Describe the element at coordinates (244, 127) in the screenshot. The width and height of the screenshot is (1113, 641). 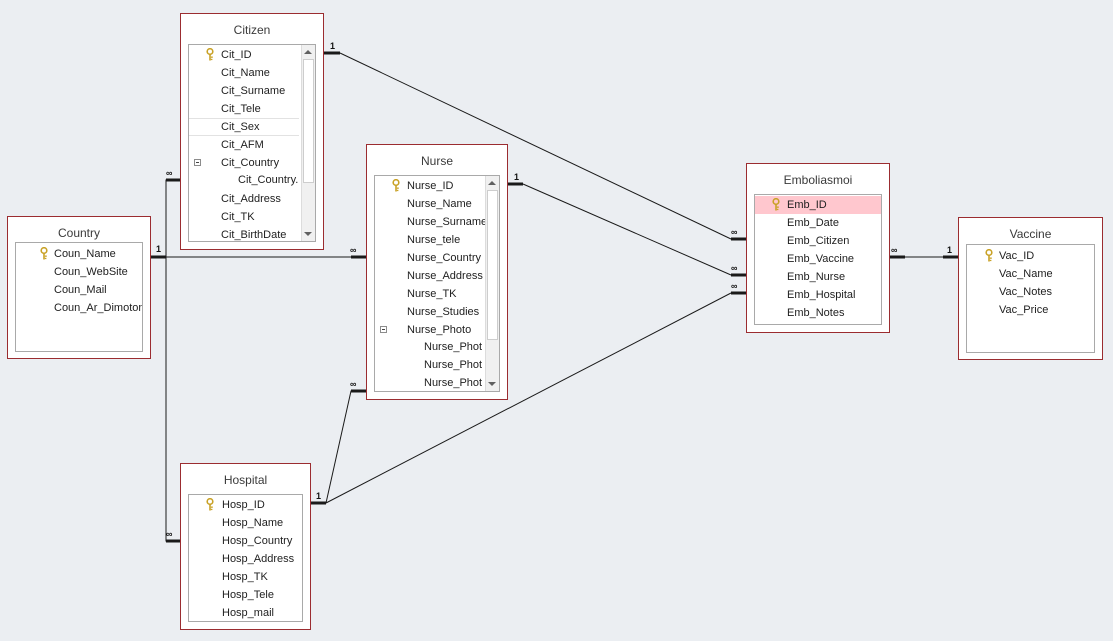
I see `field-row: Cit_Sex` at that location.